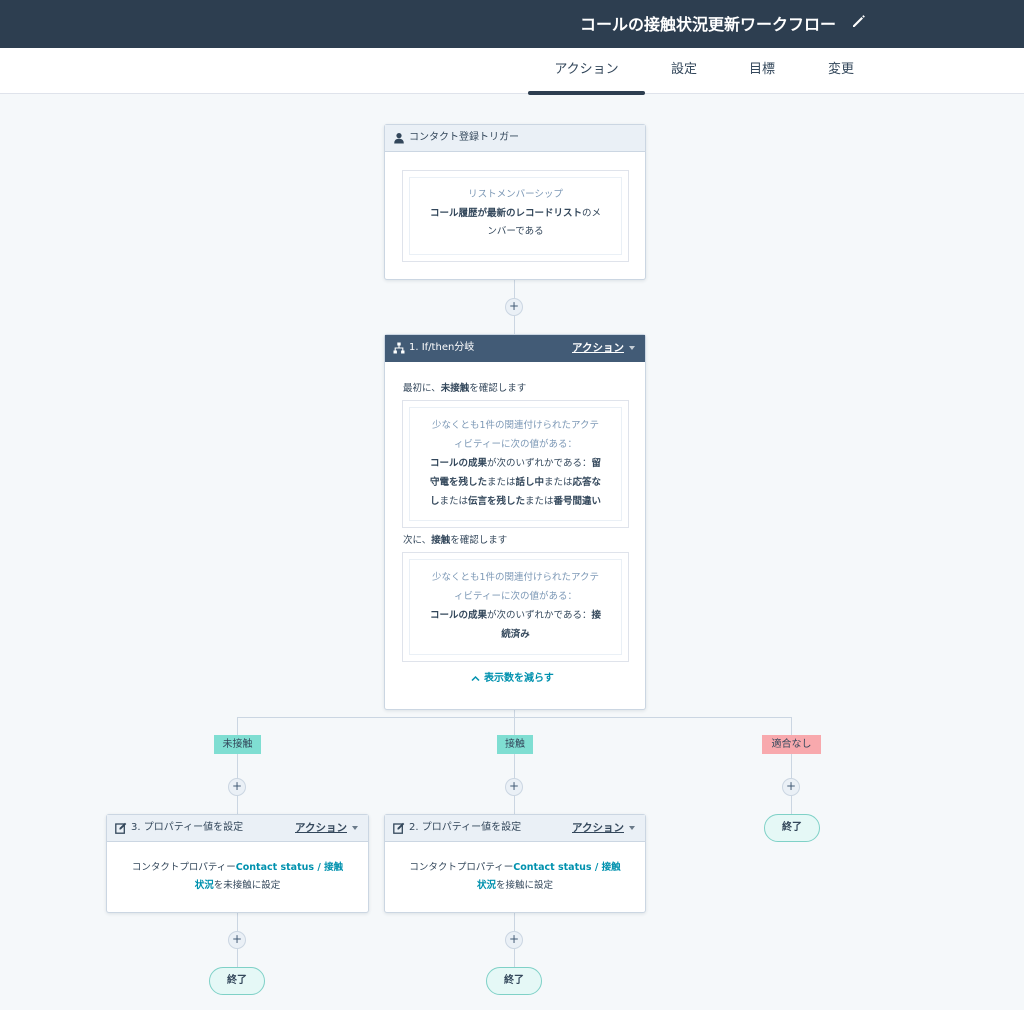  Describe the element at coordinates (496, 501) in the screenshot. I see `filter-bold: 伝言を残した` at that location.